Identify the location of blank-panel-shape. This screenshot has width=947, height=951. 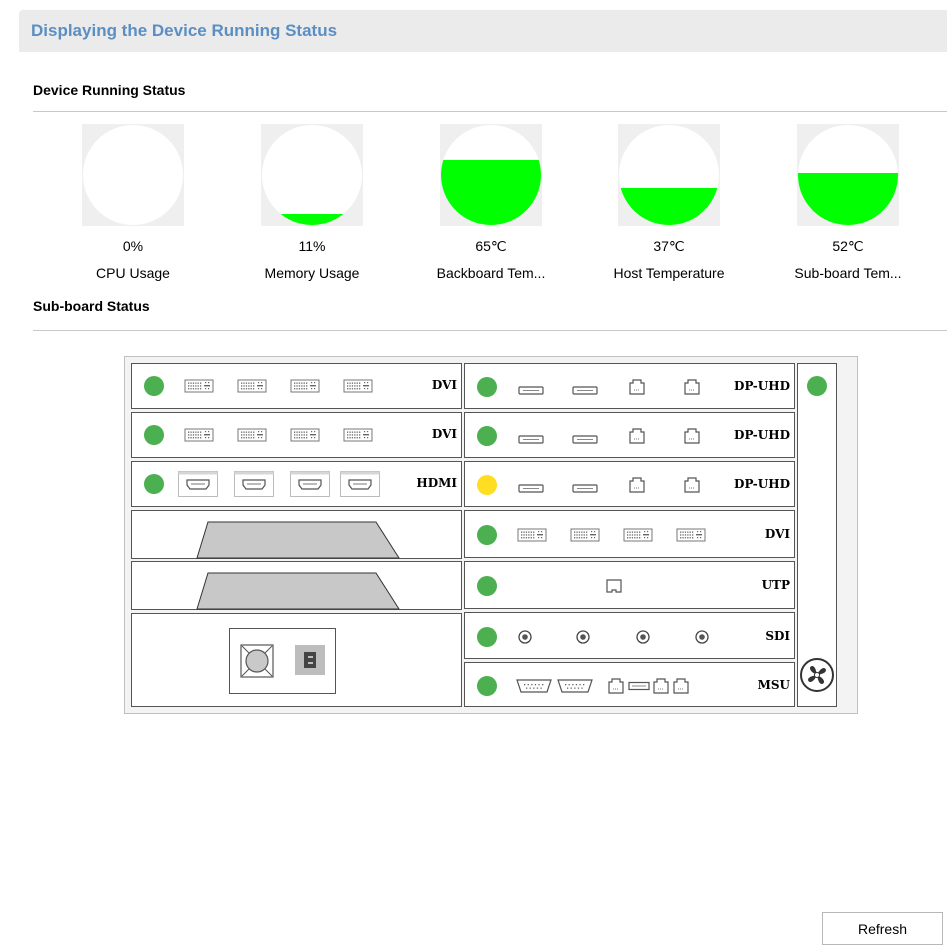
(298, 591).